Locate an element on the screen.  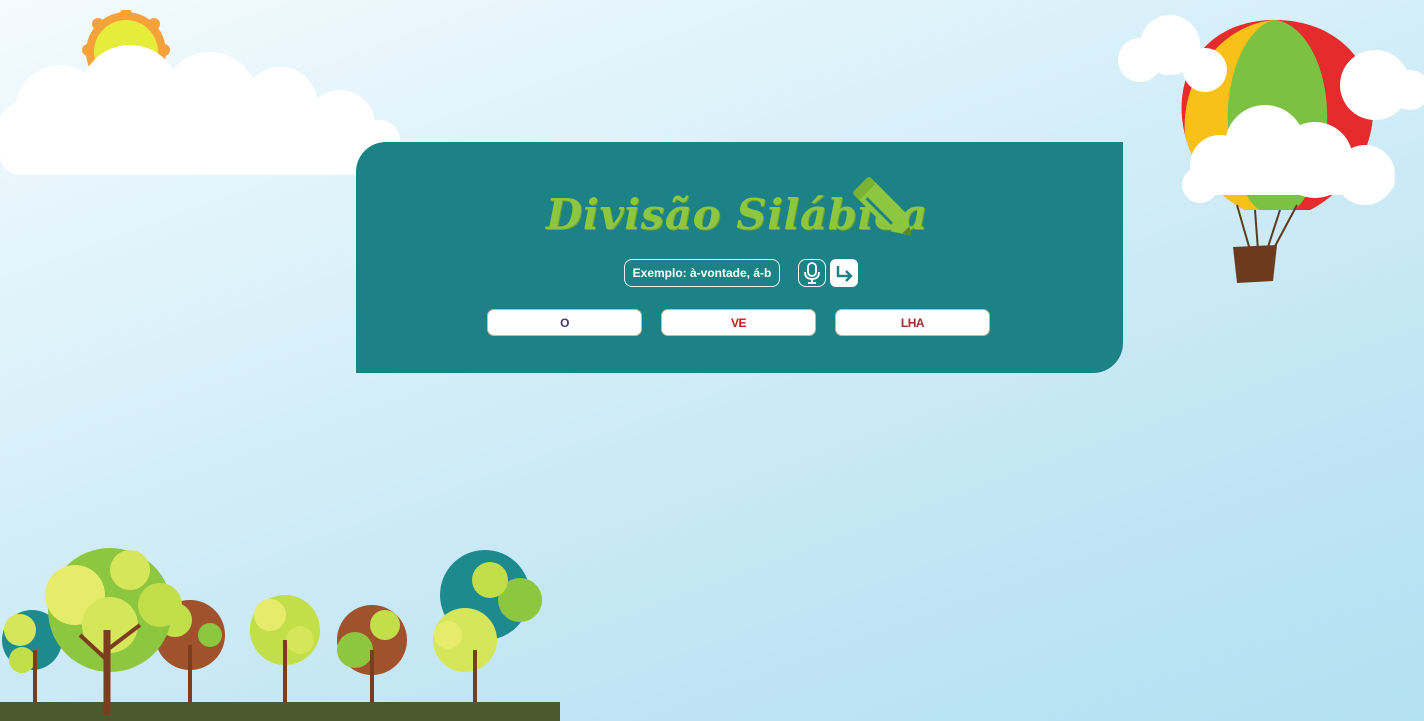
syllable-box: O is located at coordinates (564, 322).